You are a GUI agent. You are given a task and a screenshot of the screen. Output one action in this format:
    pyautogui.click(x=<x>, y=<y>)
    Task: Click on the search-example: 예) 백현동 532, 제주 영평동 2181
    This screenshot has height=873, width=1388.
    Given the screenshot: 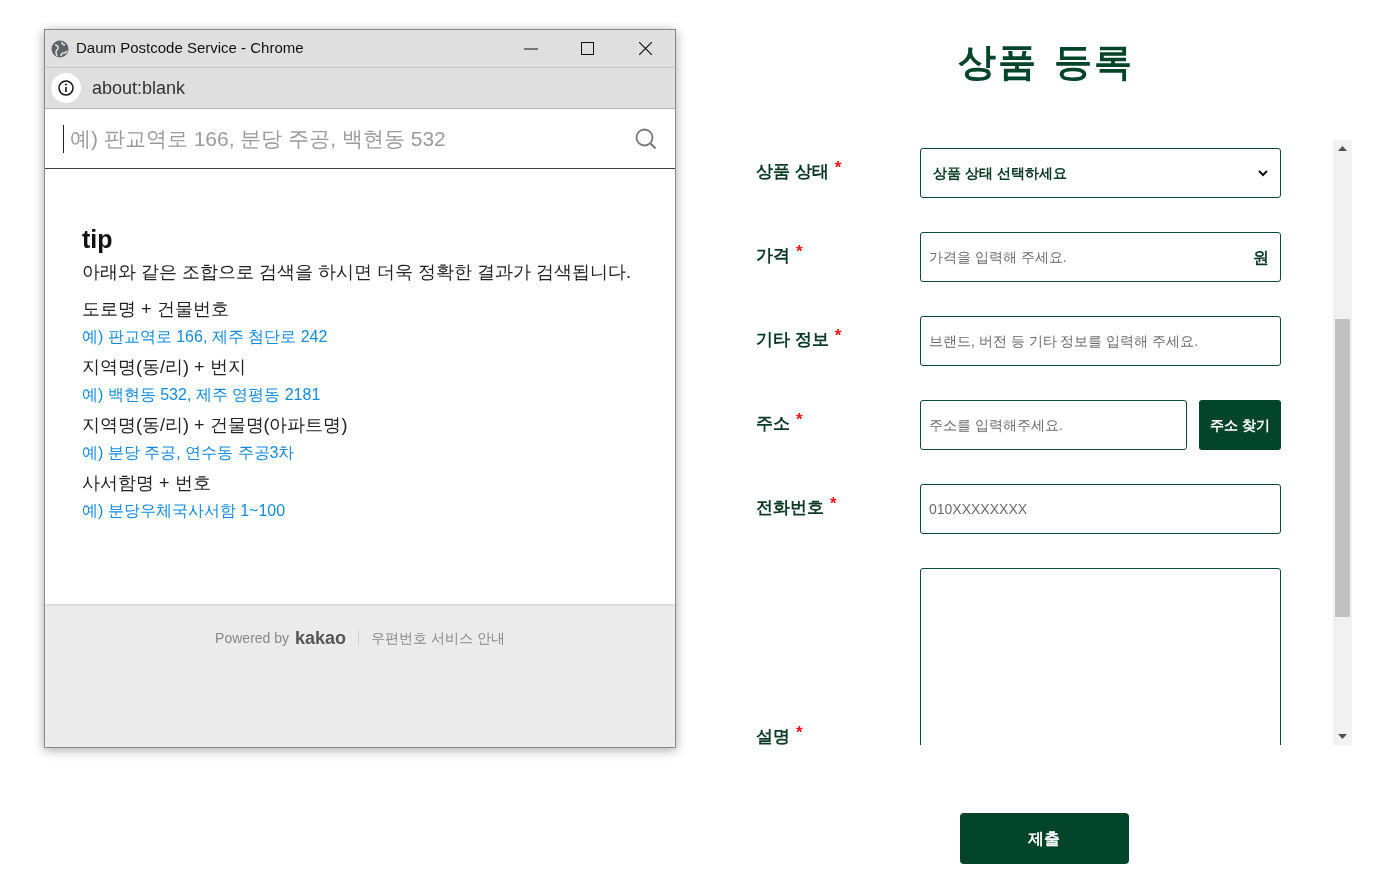 What is the action you would take?
    pyautogui.click(x=202, y=395)
    